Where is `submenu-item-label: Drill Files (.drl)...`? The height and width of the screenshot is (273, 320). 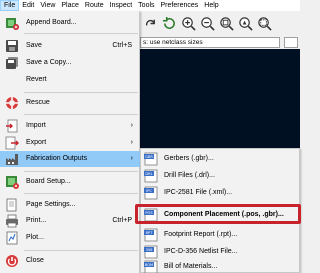
submenu-item-label: Drill Files (.drl)... is located at coordinates (189, 175).